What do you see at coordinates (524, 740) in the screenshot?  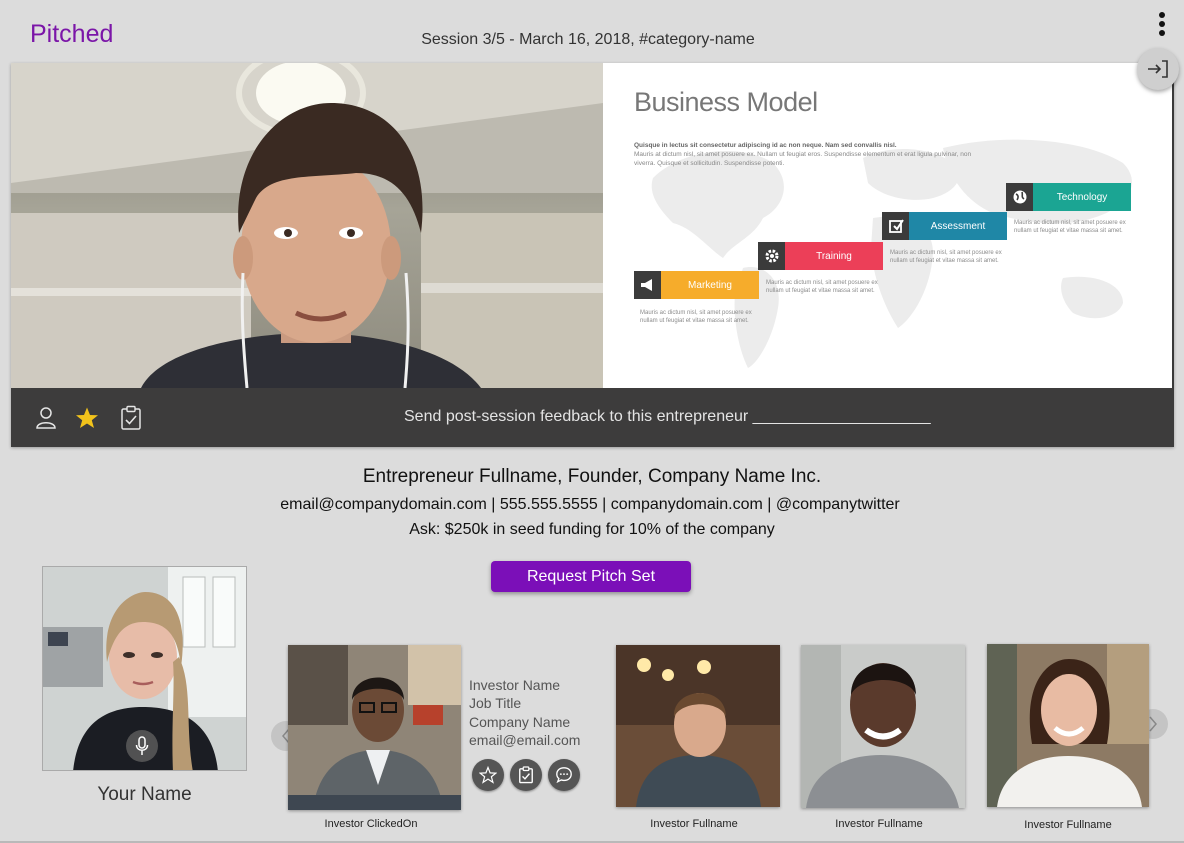 I see `investor-email: email@email.com` at bounding box center [524, 740].